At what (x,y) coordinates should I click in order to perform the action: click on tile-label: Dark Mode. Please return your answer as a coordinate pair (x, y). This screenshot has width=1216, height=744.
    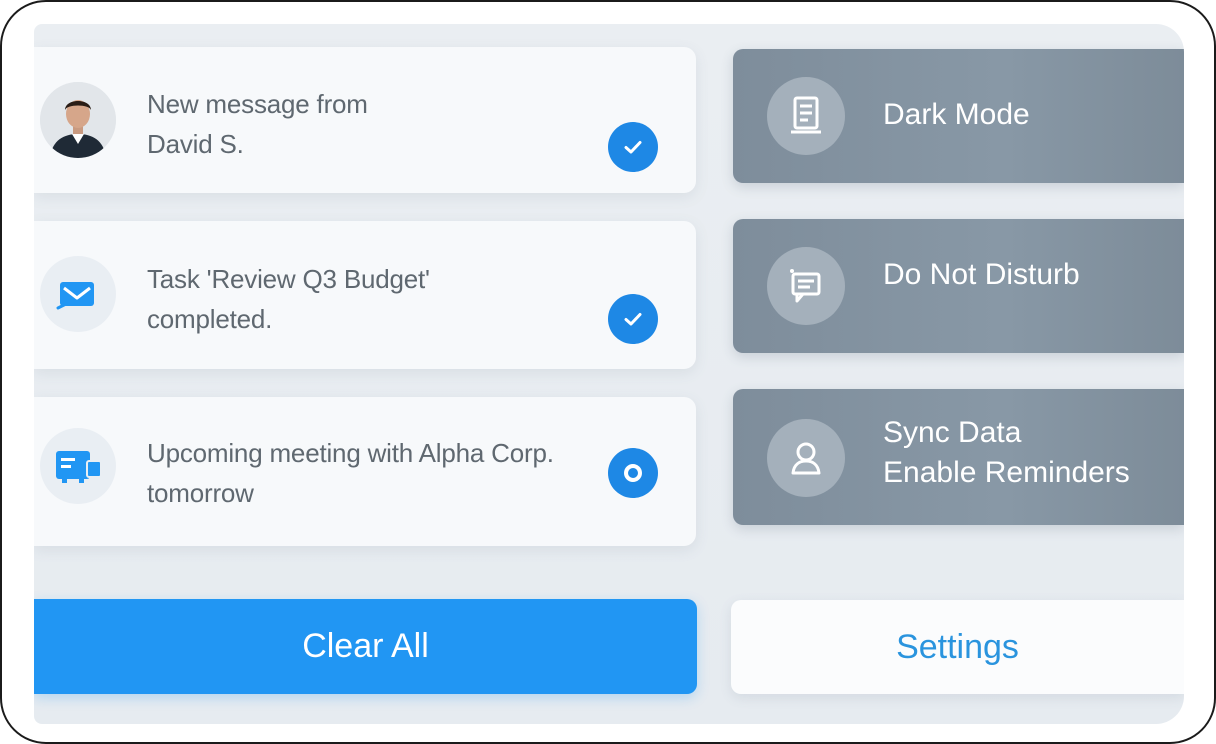
    Looking at the image, I should click on (956, 115).